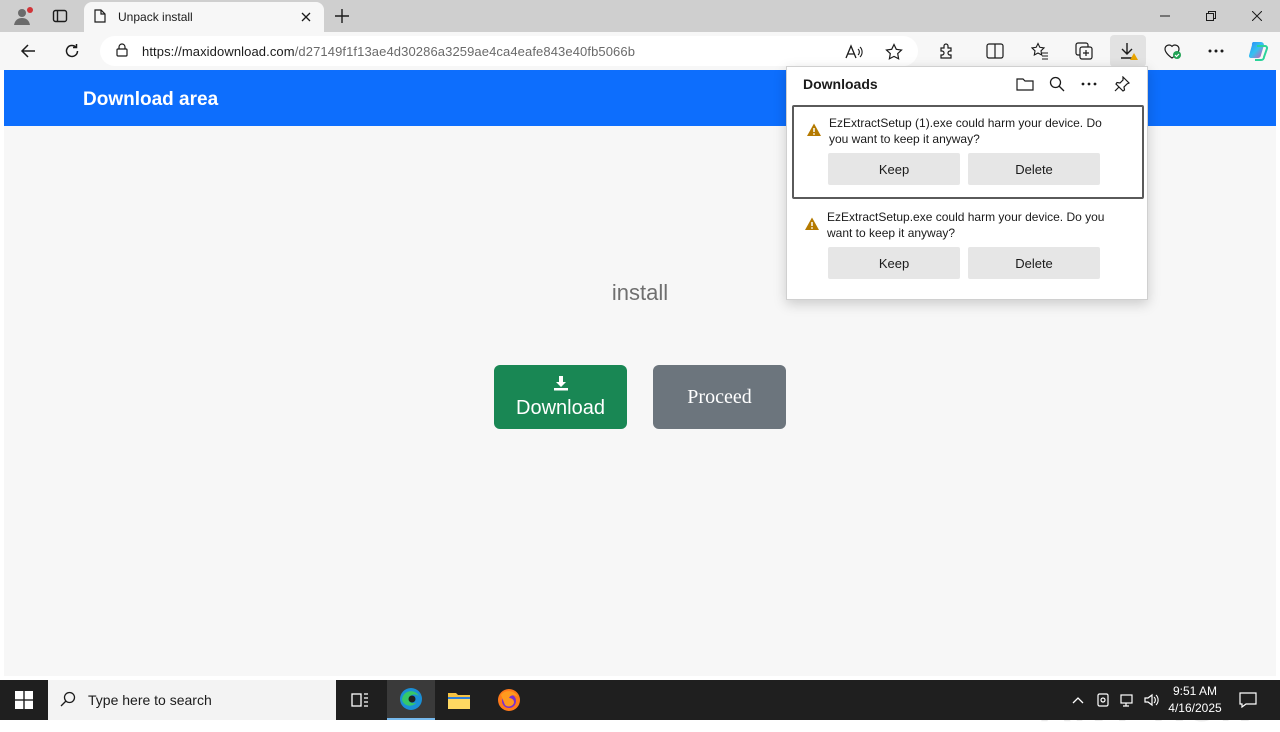  What do you see at coordinates (1195, 708) in the screenshot?
I see `clock-date: 4/16/2025` at bounding box center [1195, 708].